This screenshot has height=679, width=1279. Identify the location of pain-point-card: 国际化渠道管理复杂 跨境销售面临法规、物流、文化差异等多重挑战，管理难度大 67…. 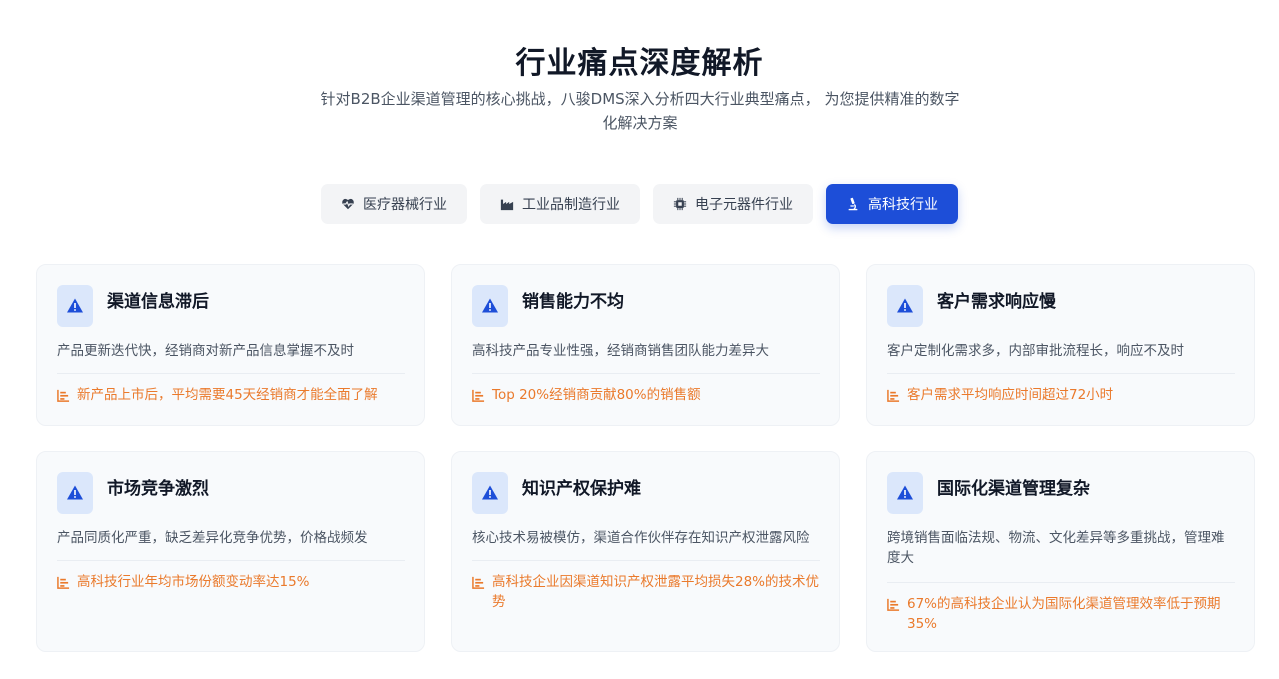
(1060, 551).